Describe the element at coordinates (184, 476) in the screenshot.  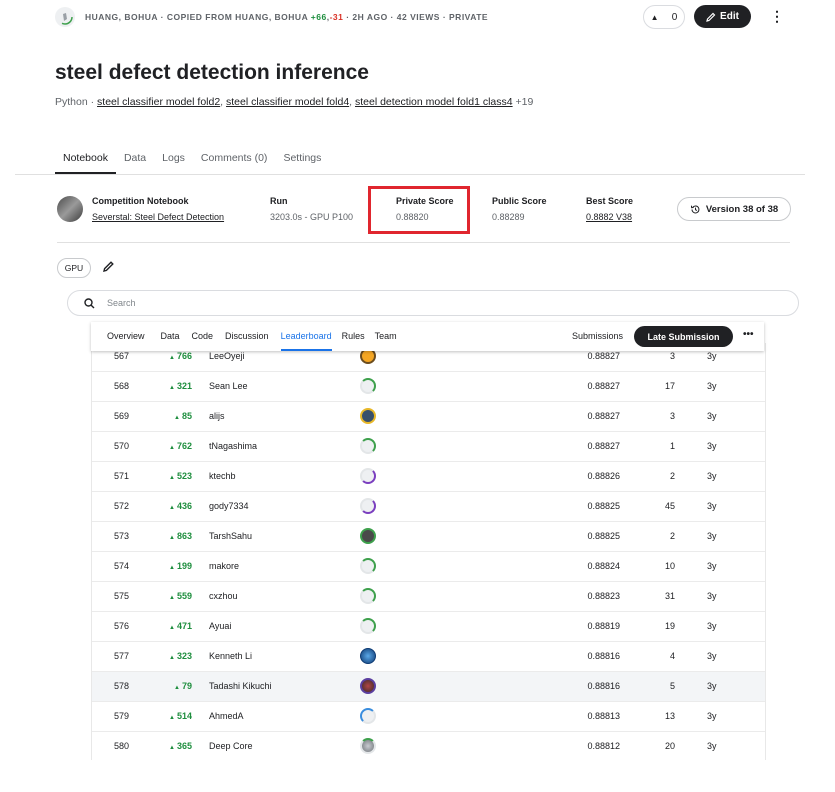
I see `rank-change-value: 523` at that location.